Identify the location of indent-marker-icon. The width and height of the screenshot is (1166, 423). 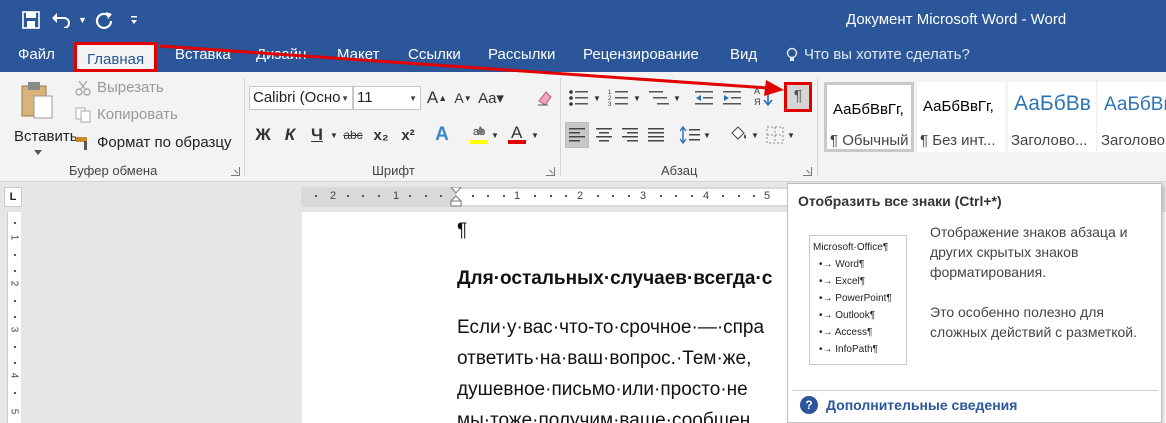
(456, 197).